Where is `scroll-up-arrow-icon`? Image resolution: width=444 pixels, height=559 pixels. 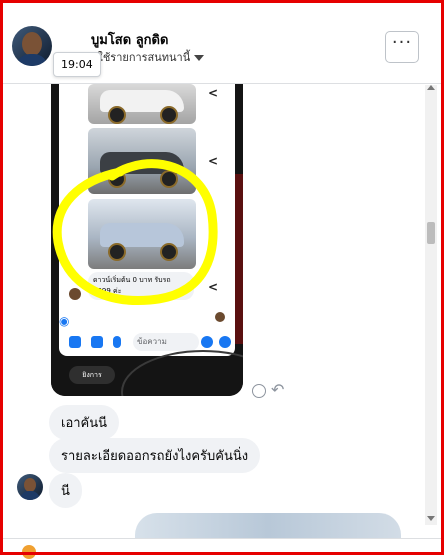
scroll-up-arrow-icon is located at coordinates (431, 87).